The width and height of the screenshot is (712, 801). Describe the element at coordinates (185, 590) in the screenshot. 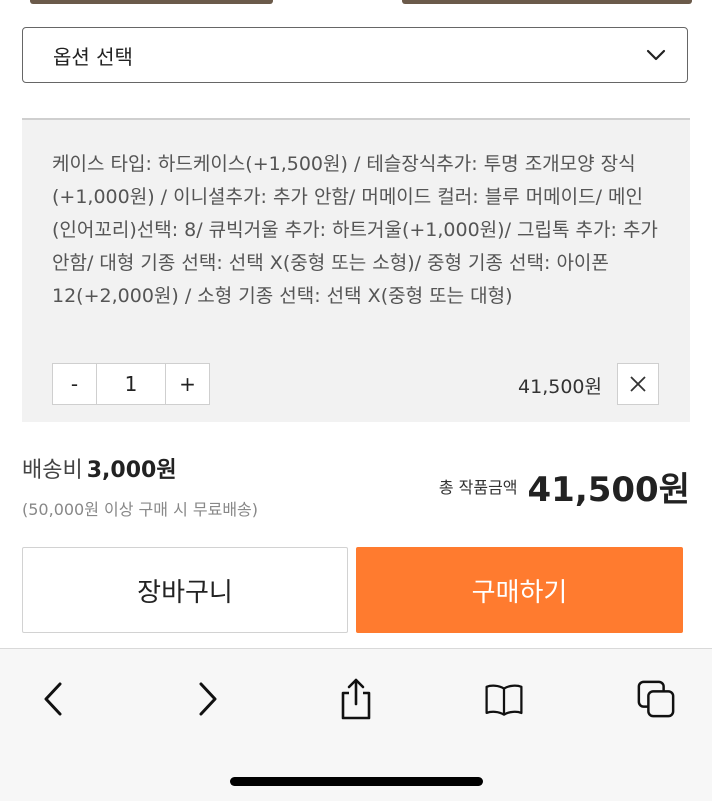

I see `add-to-cart-button: 장바구니` at that location.